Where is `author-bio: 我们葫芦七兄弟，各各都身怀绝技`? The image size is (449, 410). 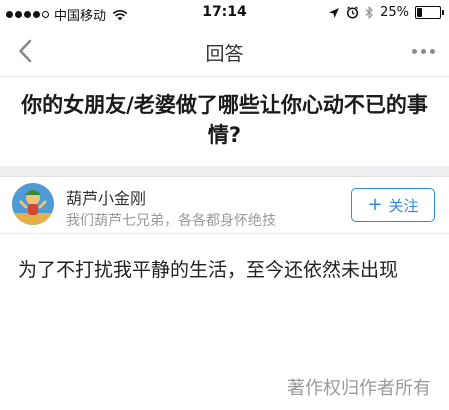
author-bio: 我们葫芦七兄弟，各各都身怀绝技 is located at coordinates (171, 221).